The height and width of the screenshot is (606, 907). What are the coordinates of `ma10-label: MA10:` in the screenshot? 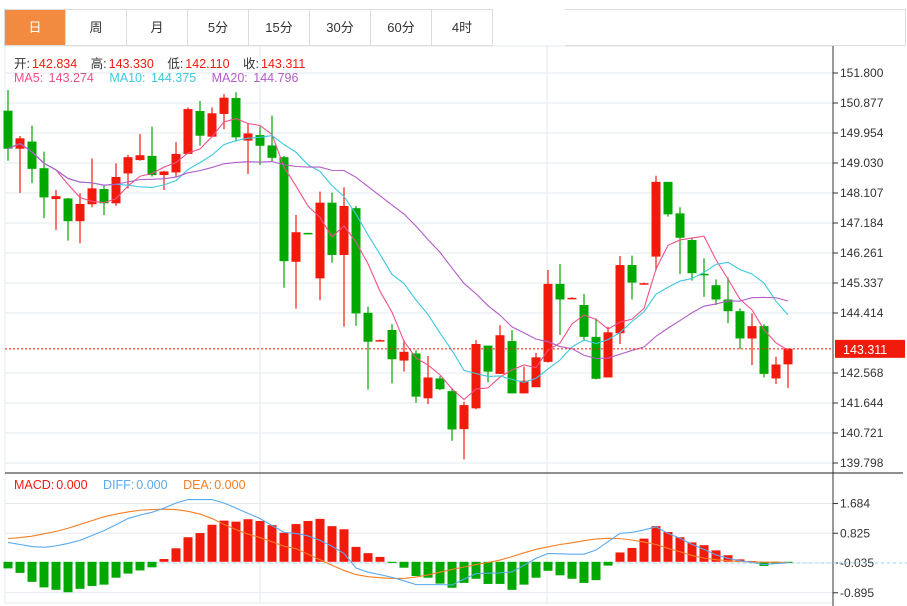 It's located at (127, 78).